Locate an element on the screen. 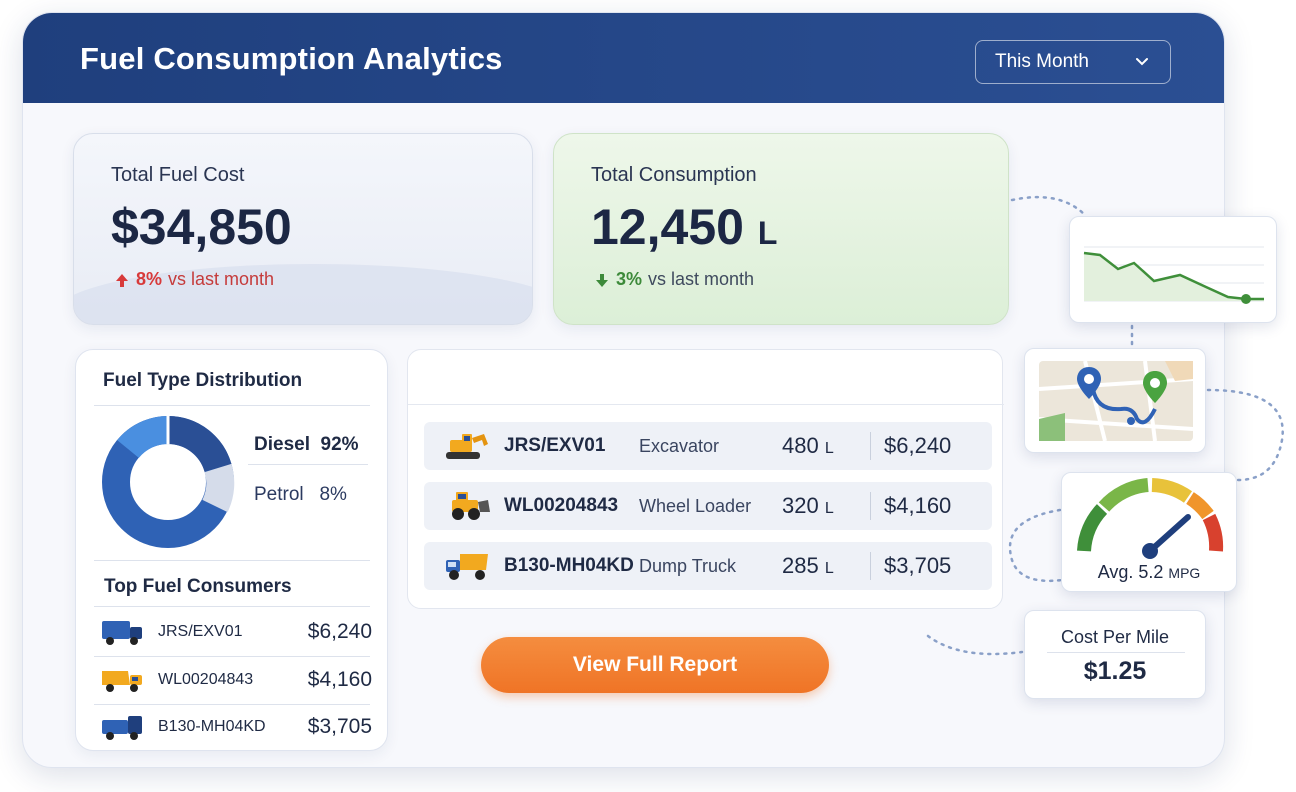 This screenshot has height=792, width=1296. page-title: Fuel Consumption Analytics is located at coordinates (291, 58).